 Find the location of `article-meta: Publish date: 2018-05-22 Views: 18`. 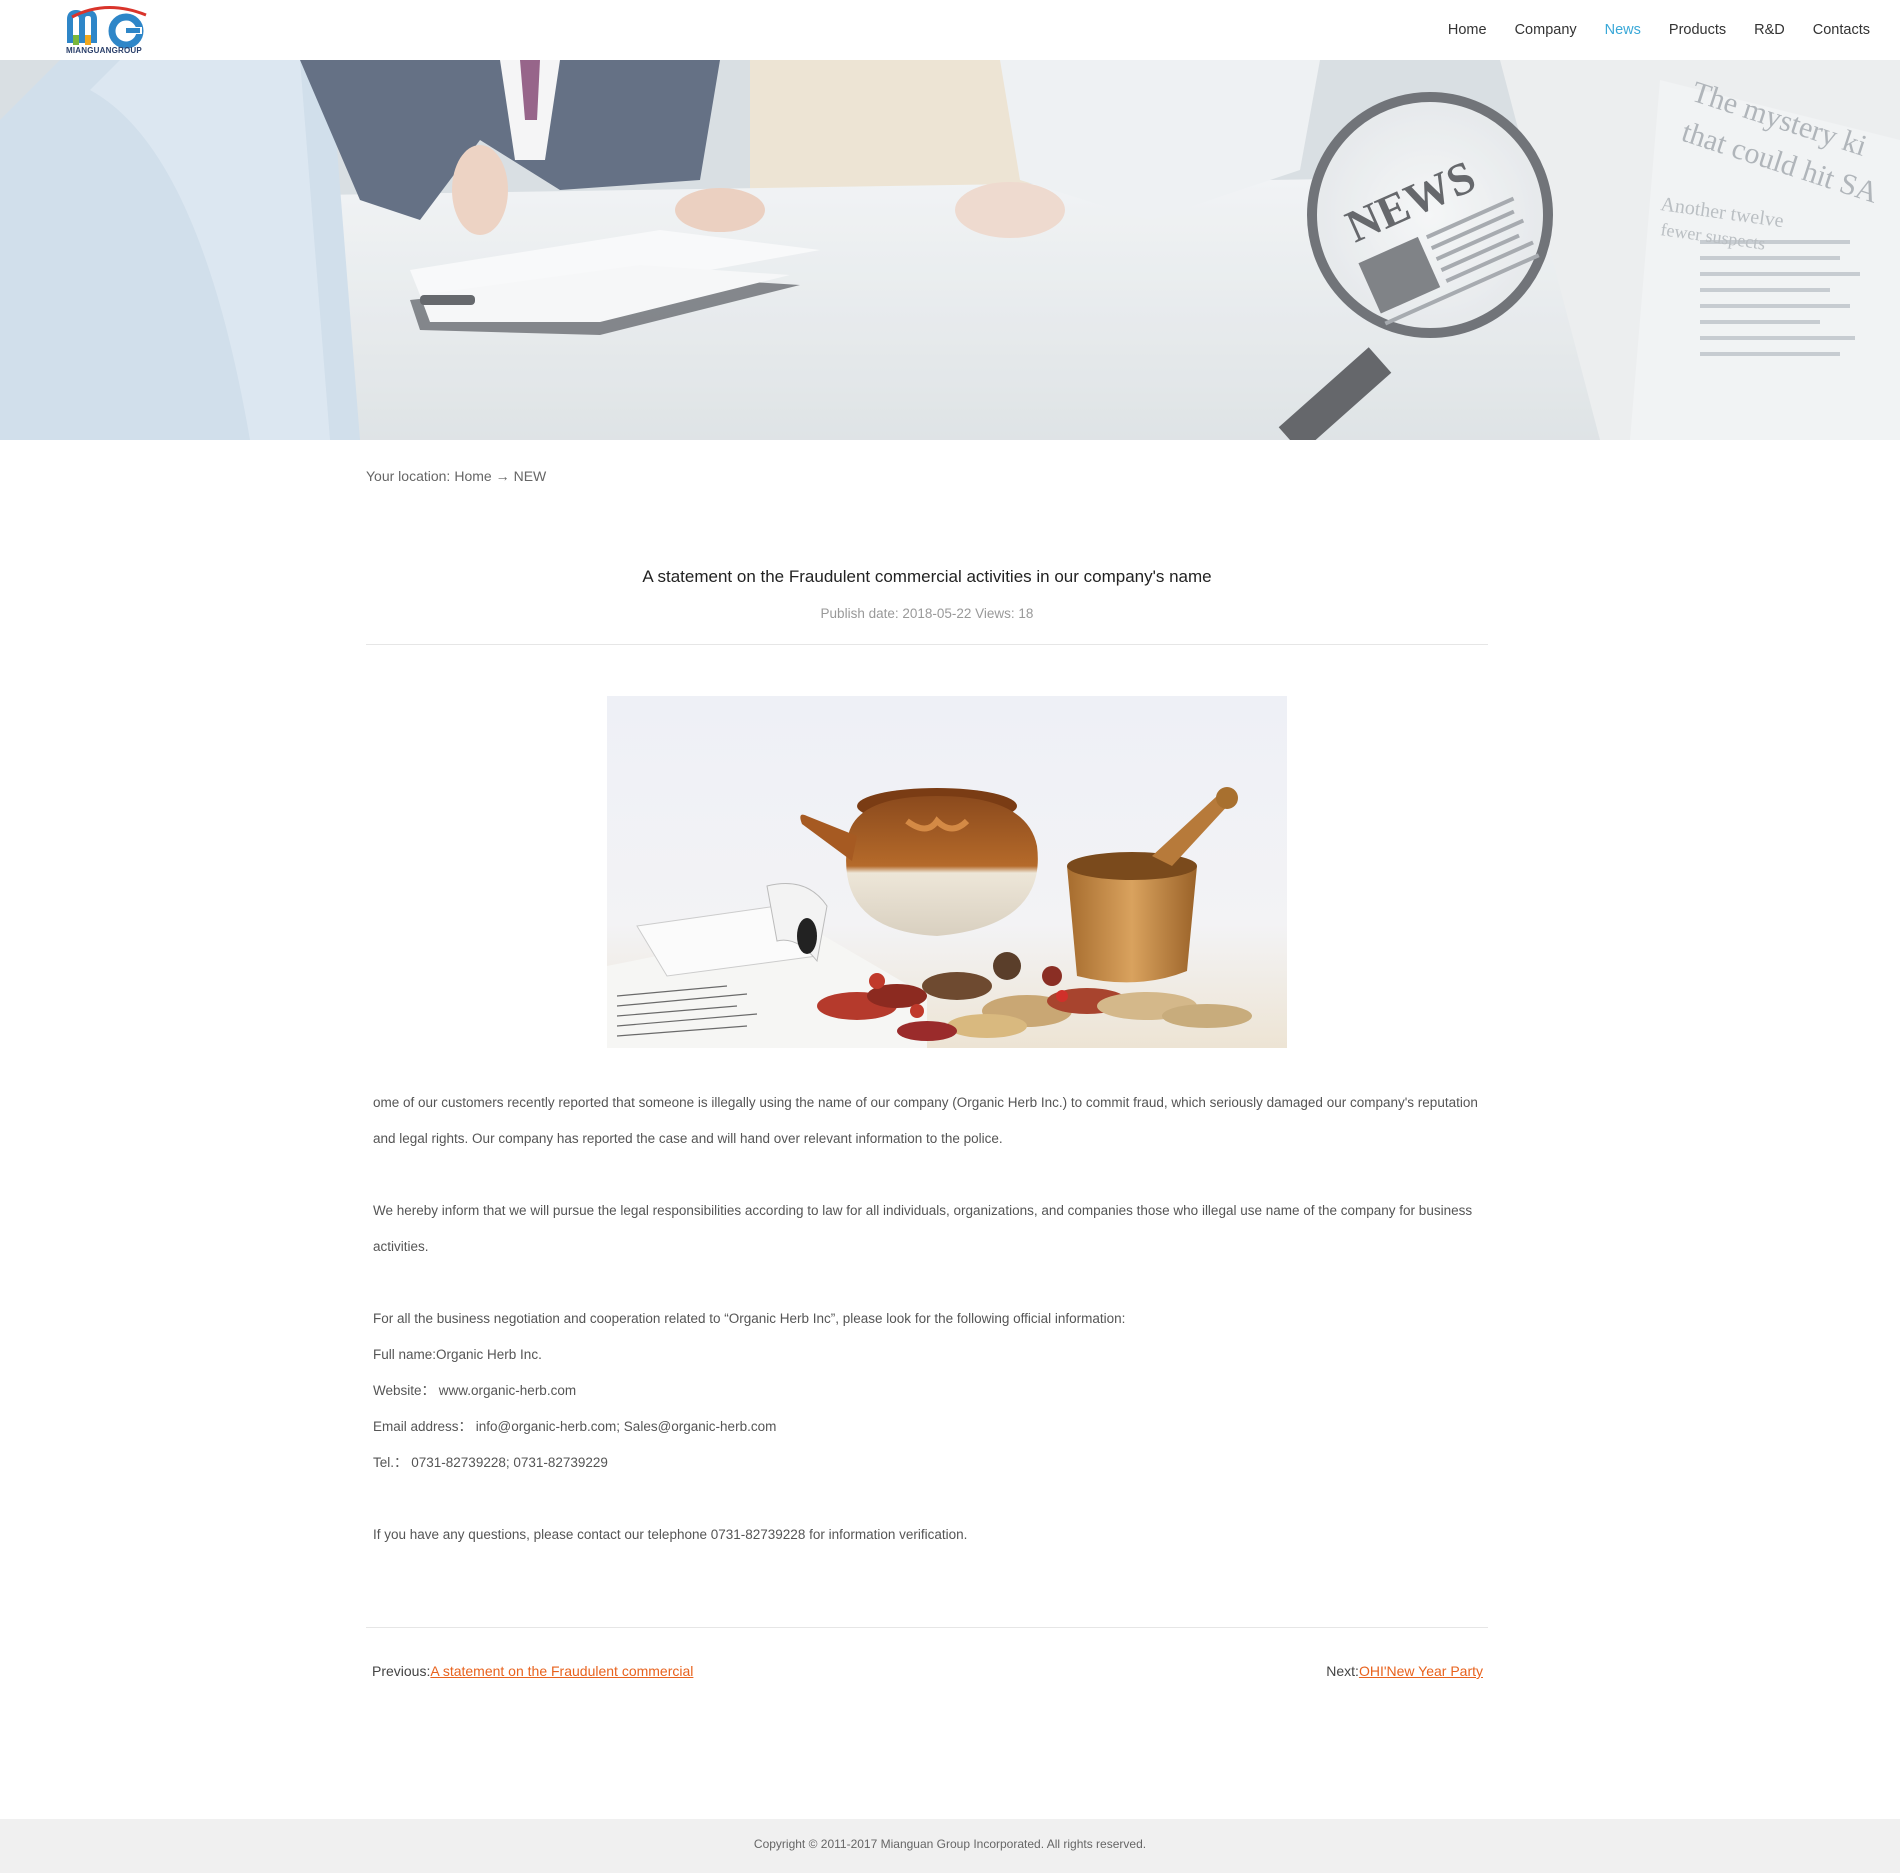

article-meta: Publish date: 2018-05-22 Views: 18 is located at coordinates (927, 613).